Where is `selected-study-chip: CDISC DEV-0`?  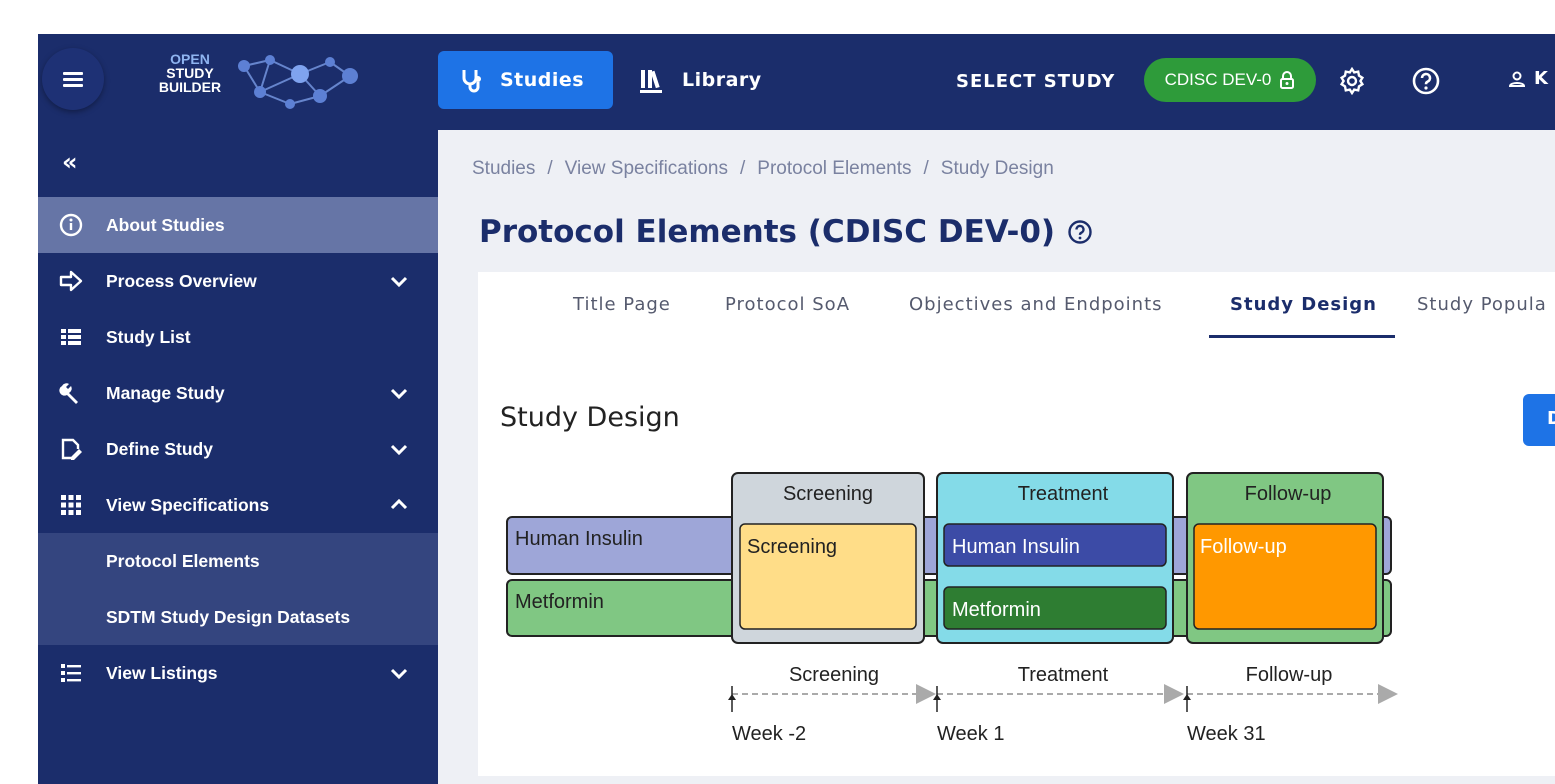 selected-study-chip: CDISC DEV-0 is located at coordinates (1230, 80).